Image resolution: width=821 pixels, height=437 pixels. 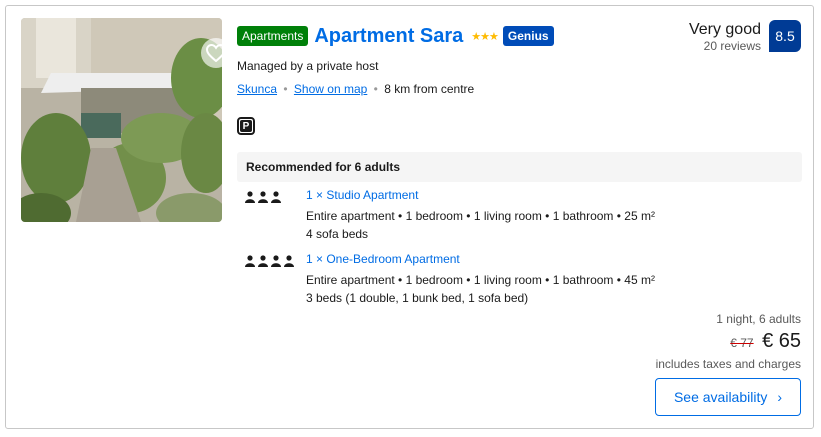 I want to click on parking-icon: P, so click(x=246, y=126).